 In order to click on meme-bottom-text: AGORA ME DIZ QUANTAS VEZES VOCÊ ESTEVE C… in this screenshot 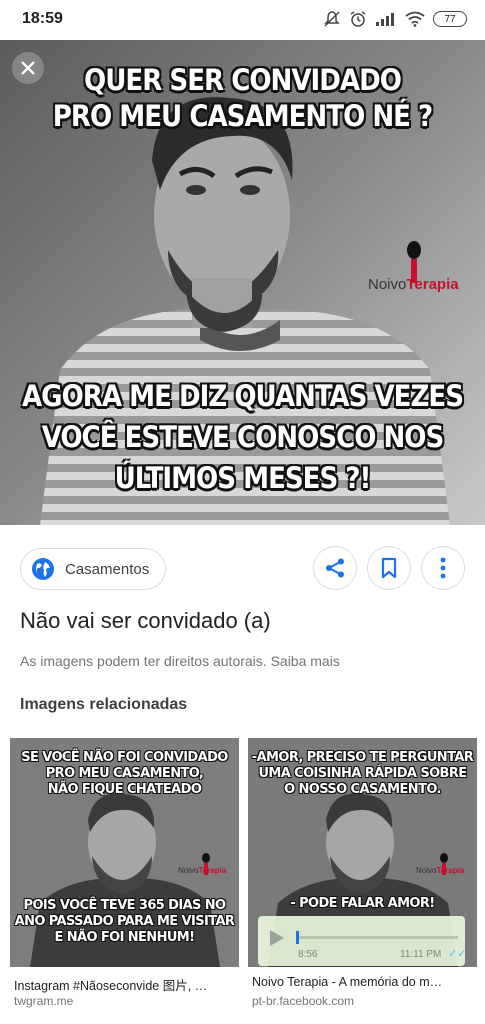, I will do `click(242, 437)`.